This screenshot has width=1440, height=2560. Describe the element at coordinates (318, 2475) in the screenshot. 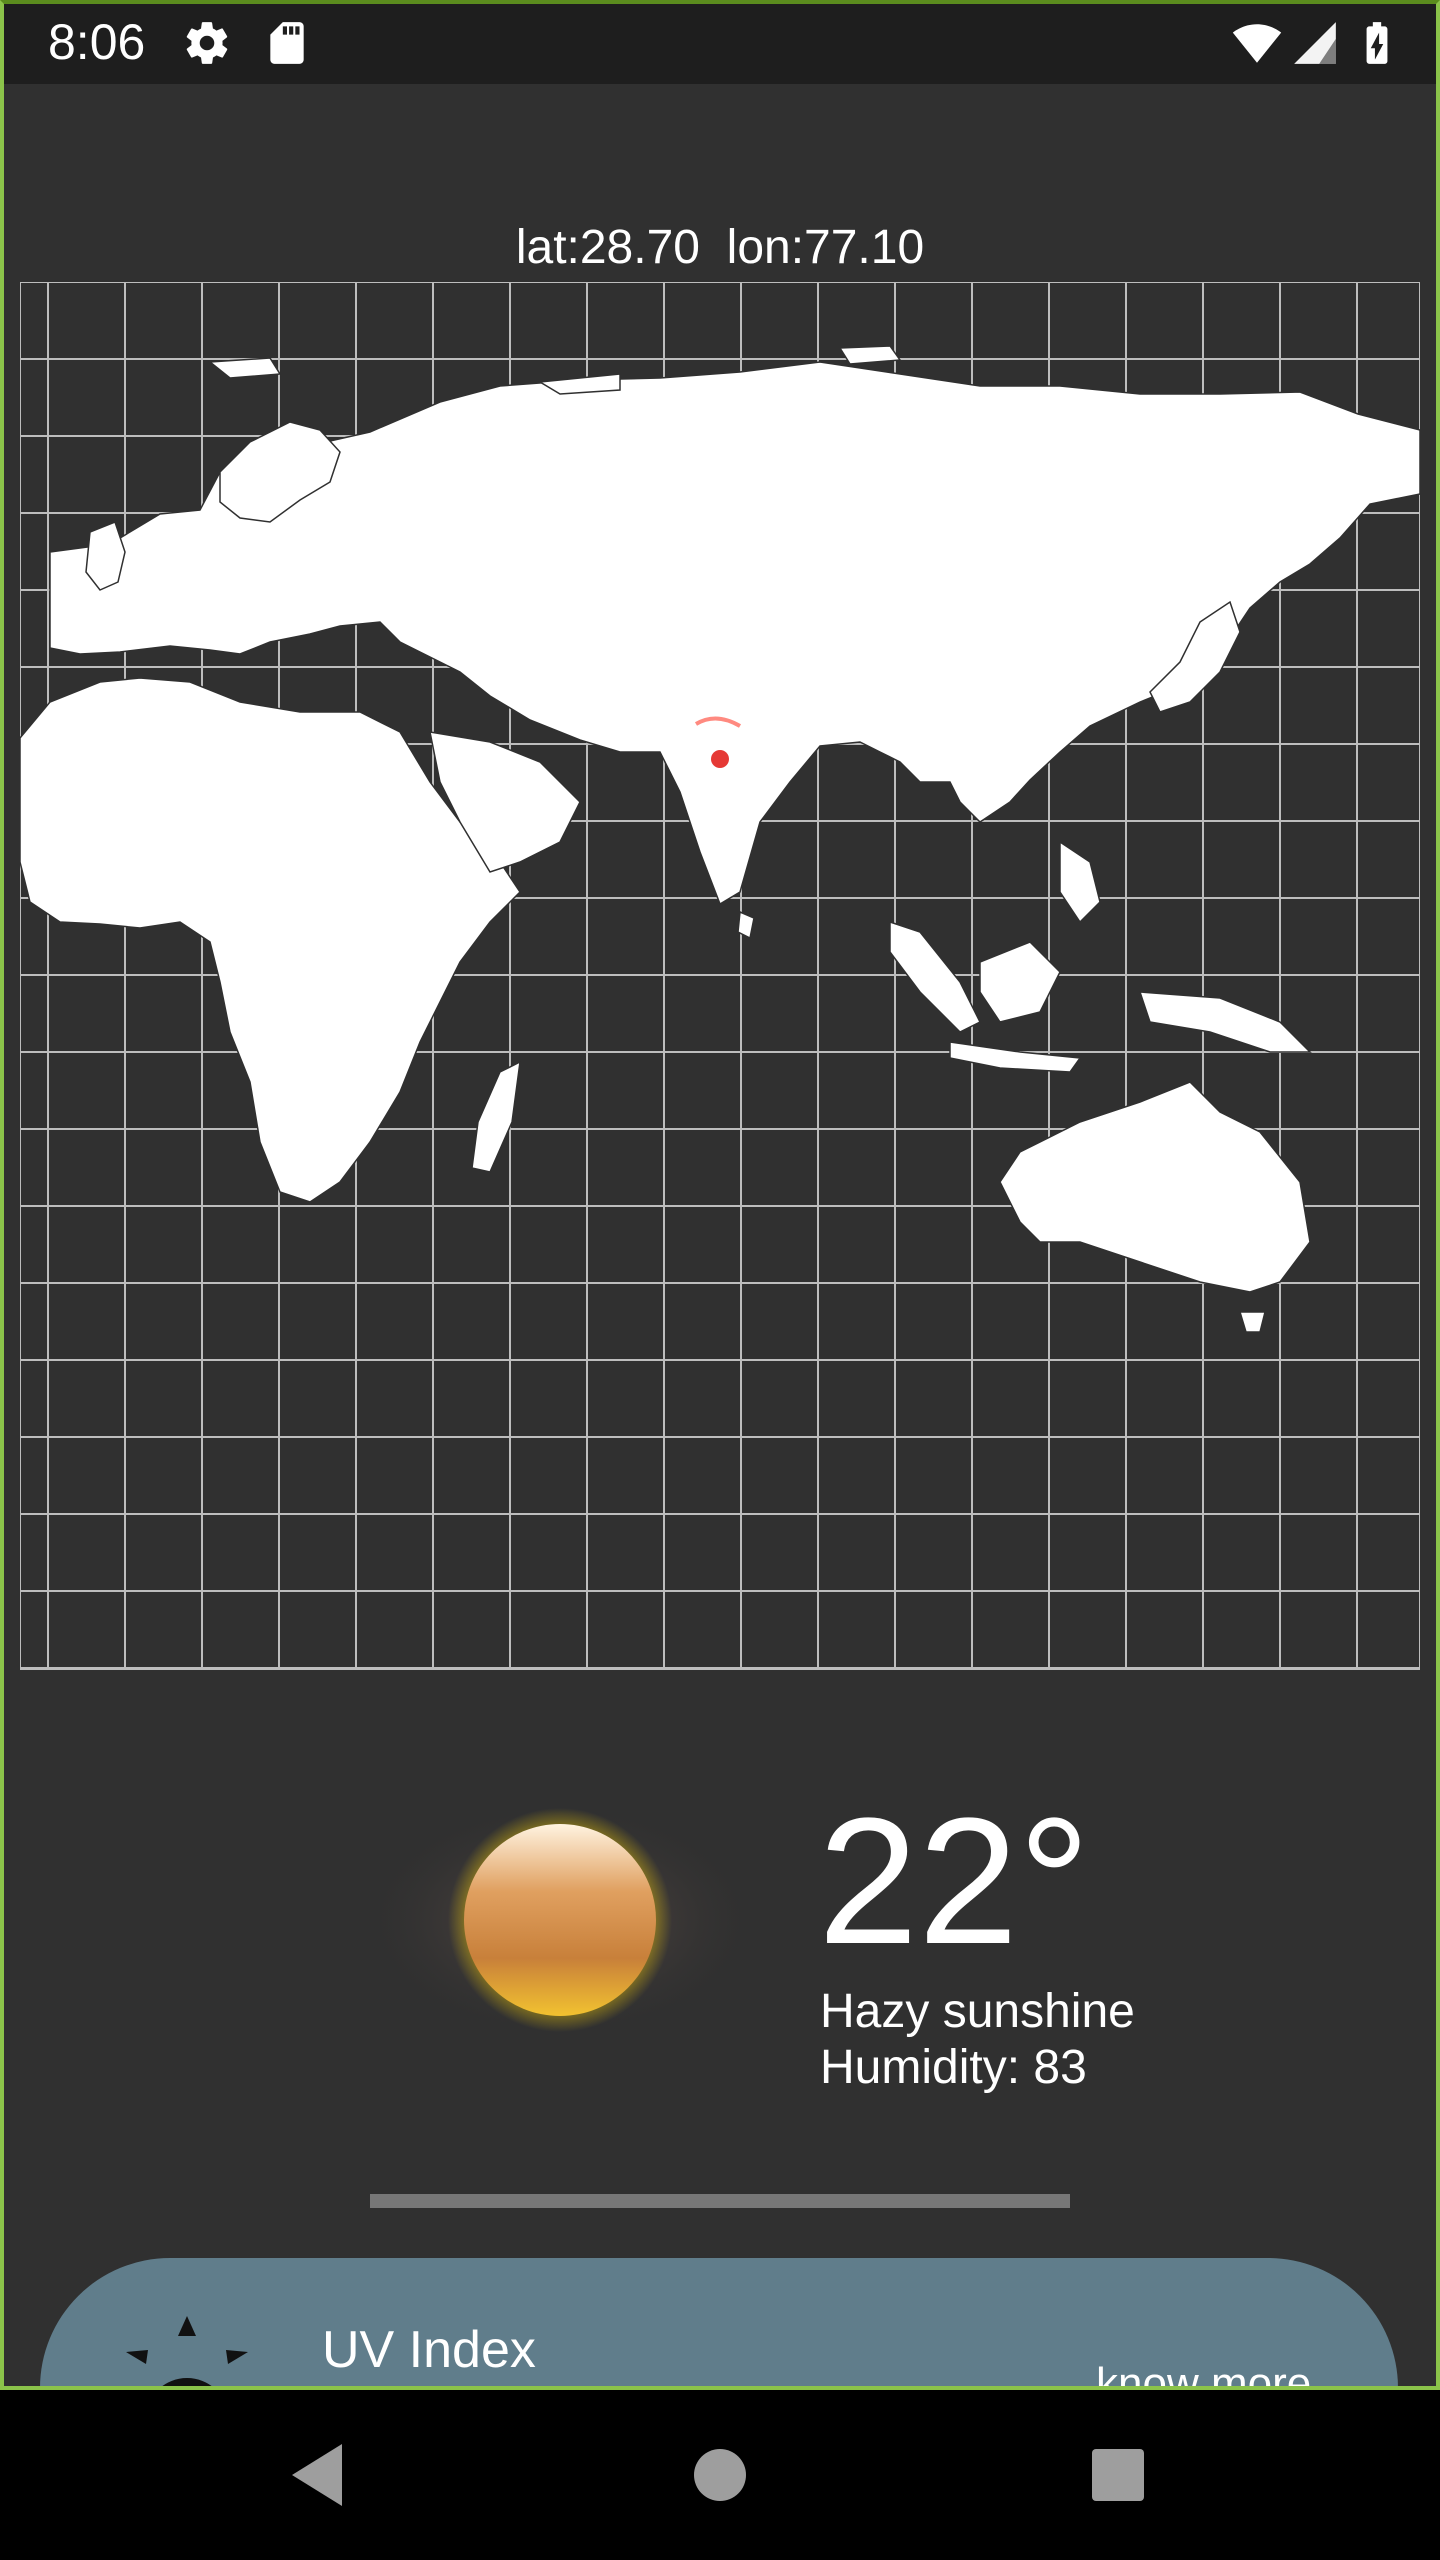

I see `back-icon` at that location.